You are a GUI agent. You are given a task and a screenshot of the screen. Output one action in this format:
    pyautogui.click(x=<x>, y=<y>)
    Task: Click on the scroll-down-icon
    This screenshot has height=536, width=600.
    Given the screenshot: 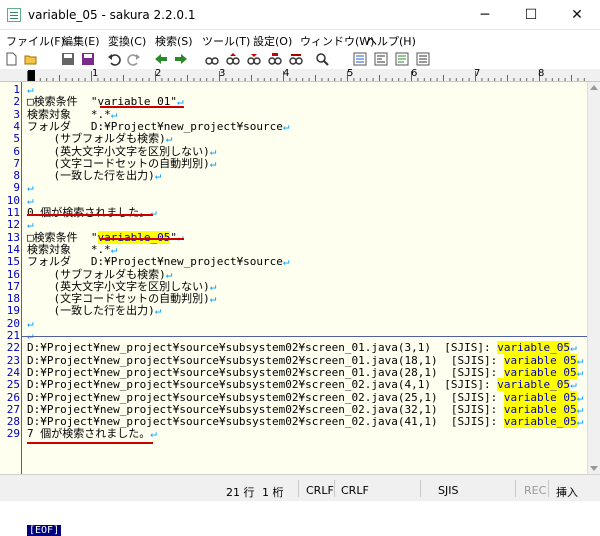 What is the action you would take?
    pyautogui.click(x=594, y=468)
    